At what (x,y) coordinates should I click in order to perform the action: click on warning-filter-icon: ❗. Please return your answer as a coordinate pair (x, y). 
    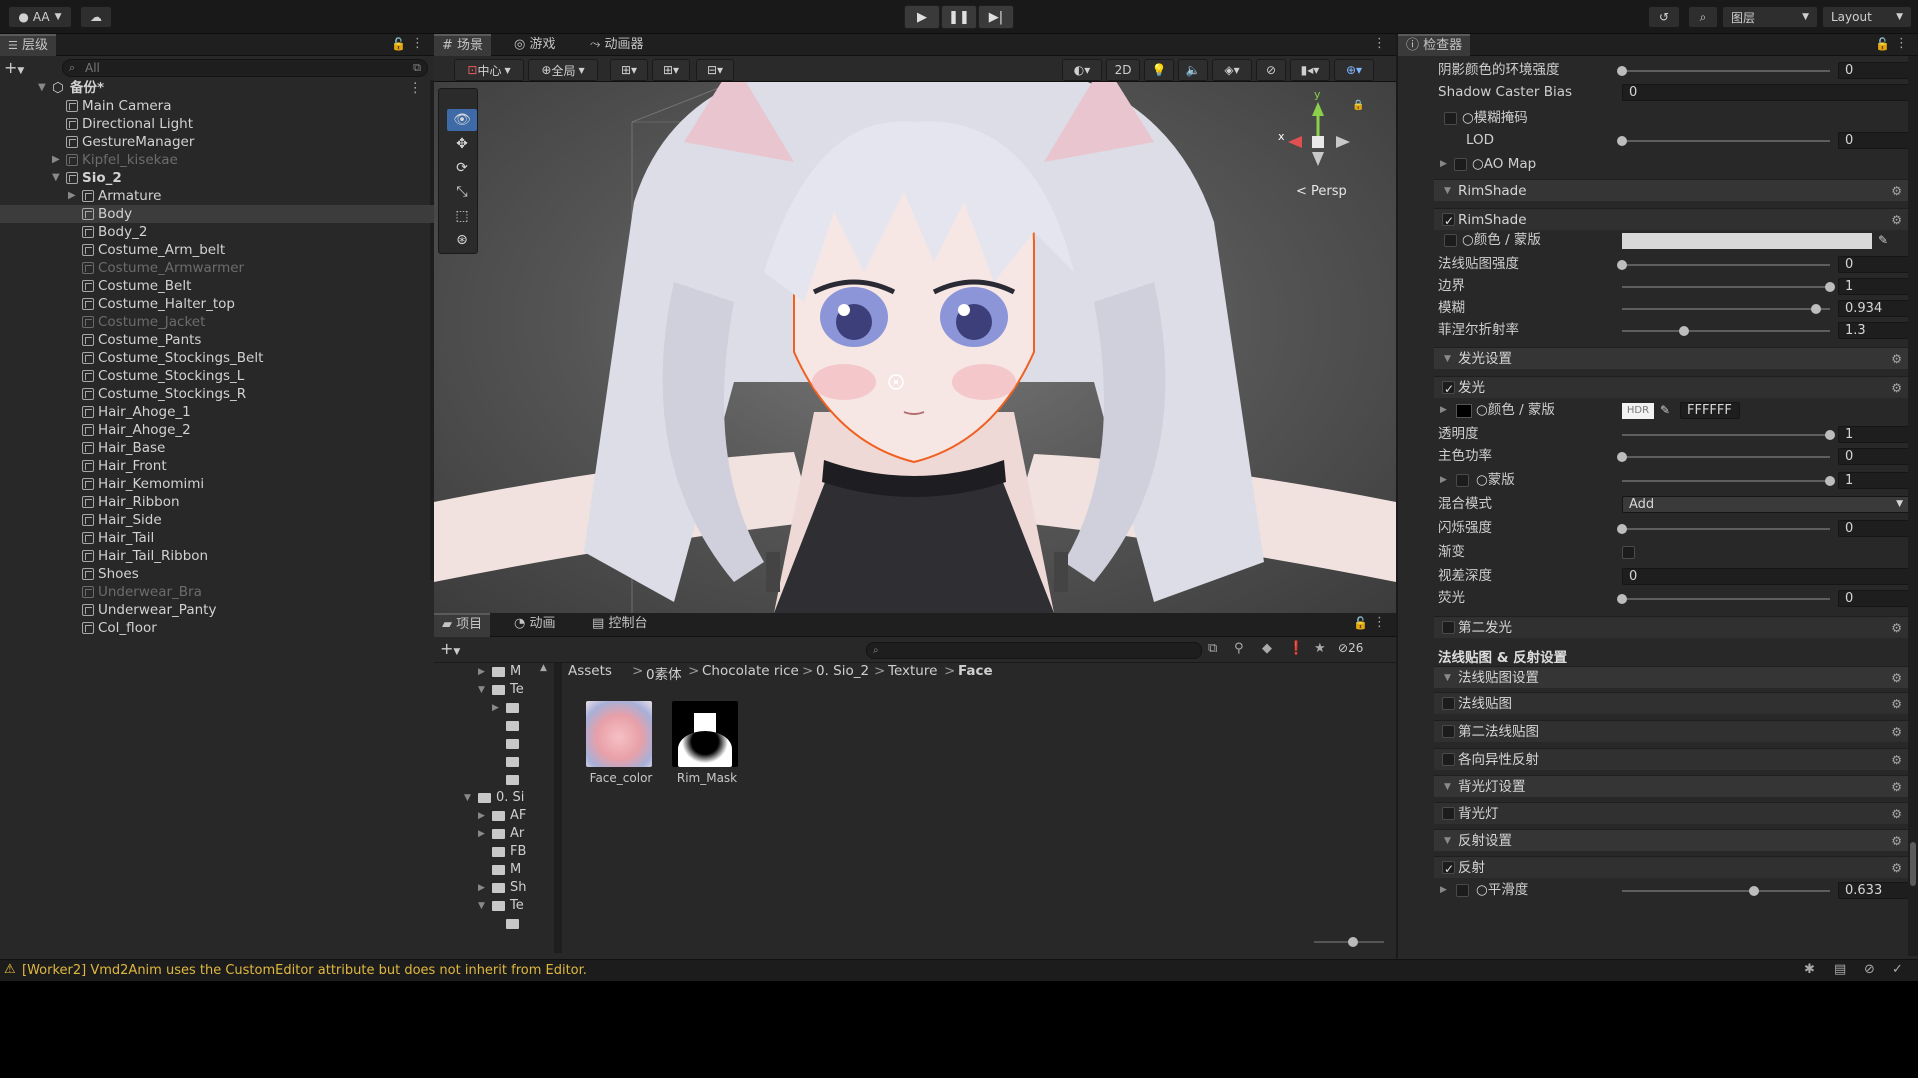
    Looking at the image, I should click on (1296, 648).